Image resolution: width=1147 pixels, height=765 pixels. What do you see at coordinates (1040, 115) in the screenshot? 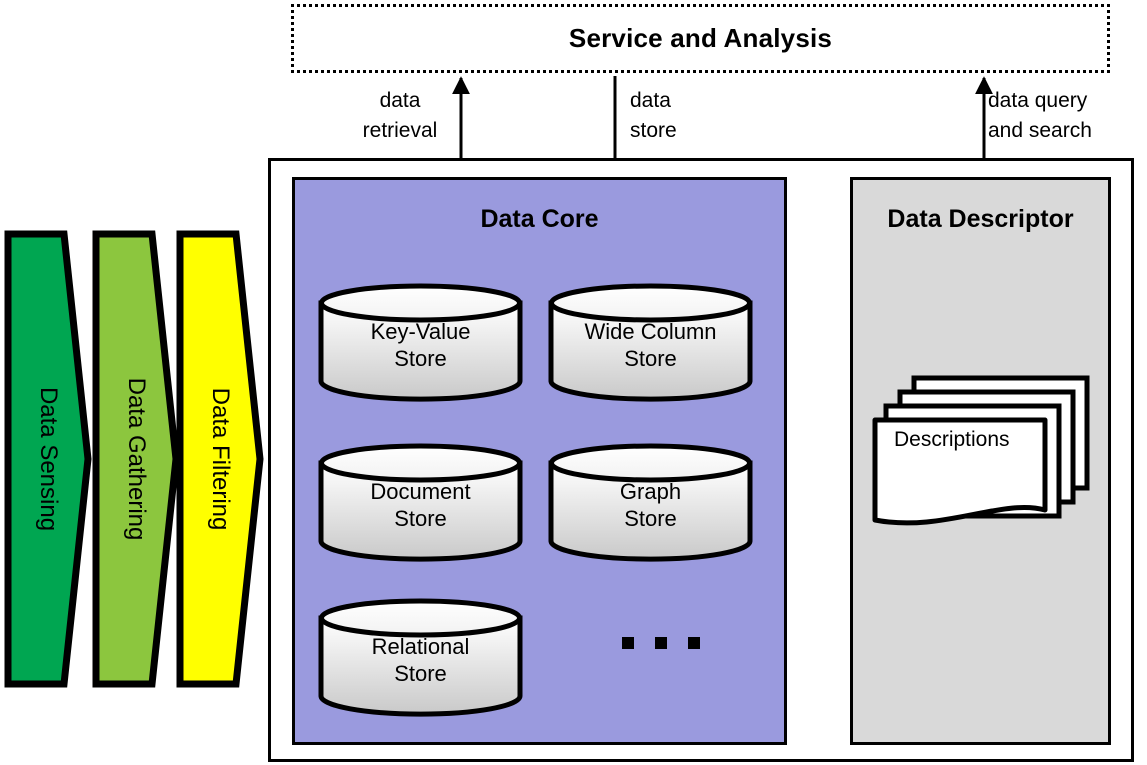
I see `label-data-query-and-search: data query and search` at bounding box center [1040, 115].